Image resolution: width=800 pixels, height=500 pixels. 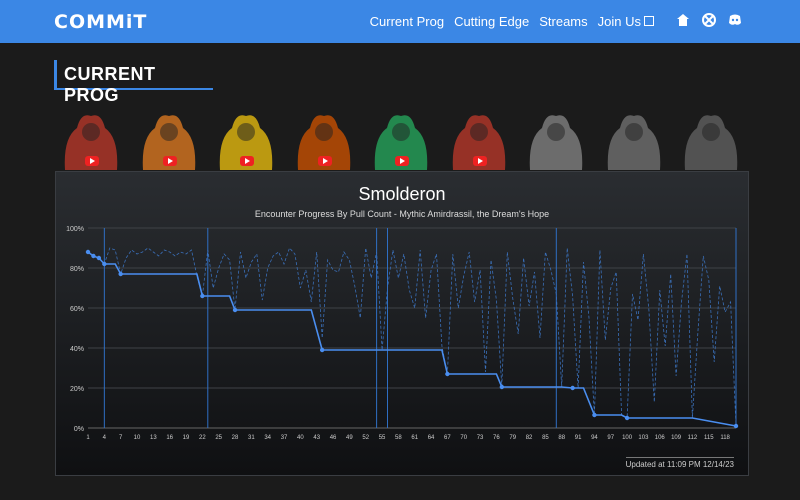 I want to click on x-tick-label: 13, so click(x=153, y=438).